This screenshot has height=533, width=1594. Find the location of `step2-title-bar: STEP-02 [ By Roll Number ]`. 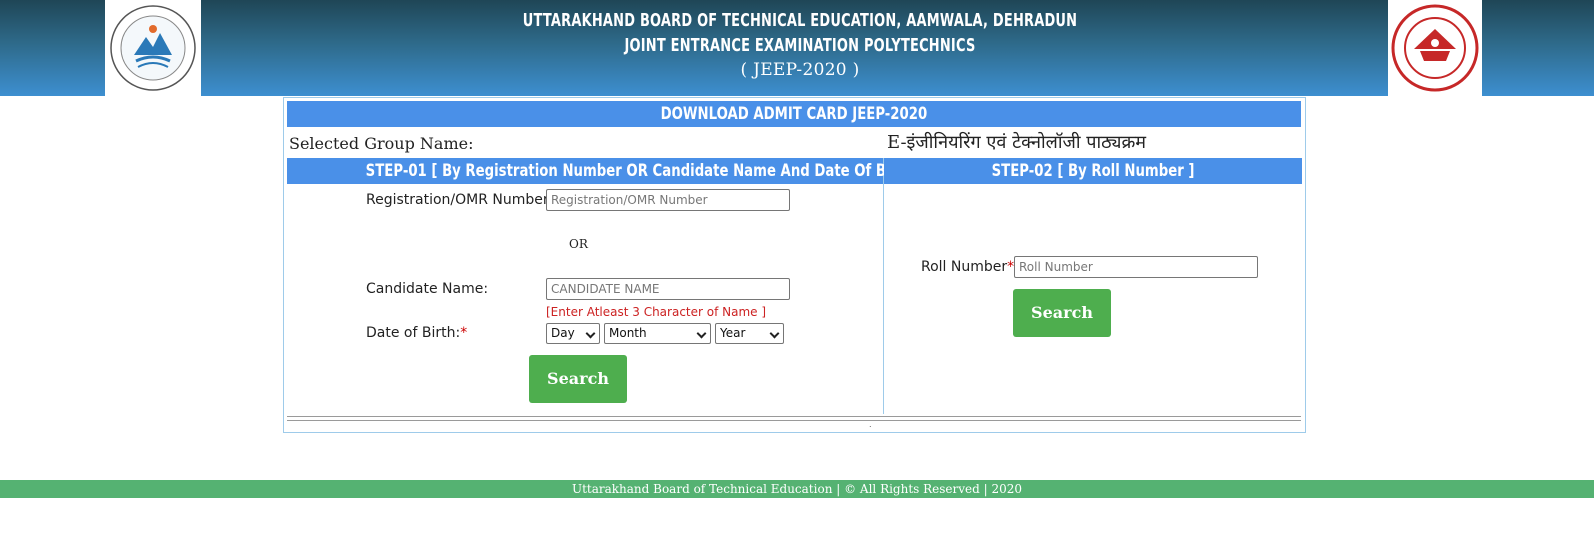

step2-title-bar: STEP-02 [ By Roll Number ] is located at coordinates (1093, 171).